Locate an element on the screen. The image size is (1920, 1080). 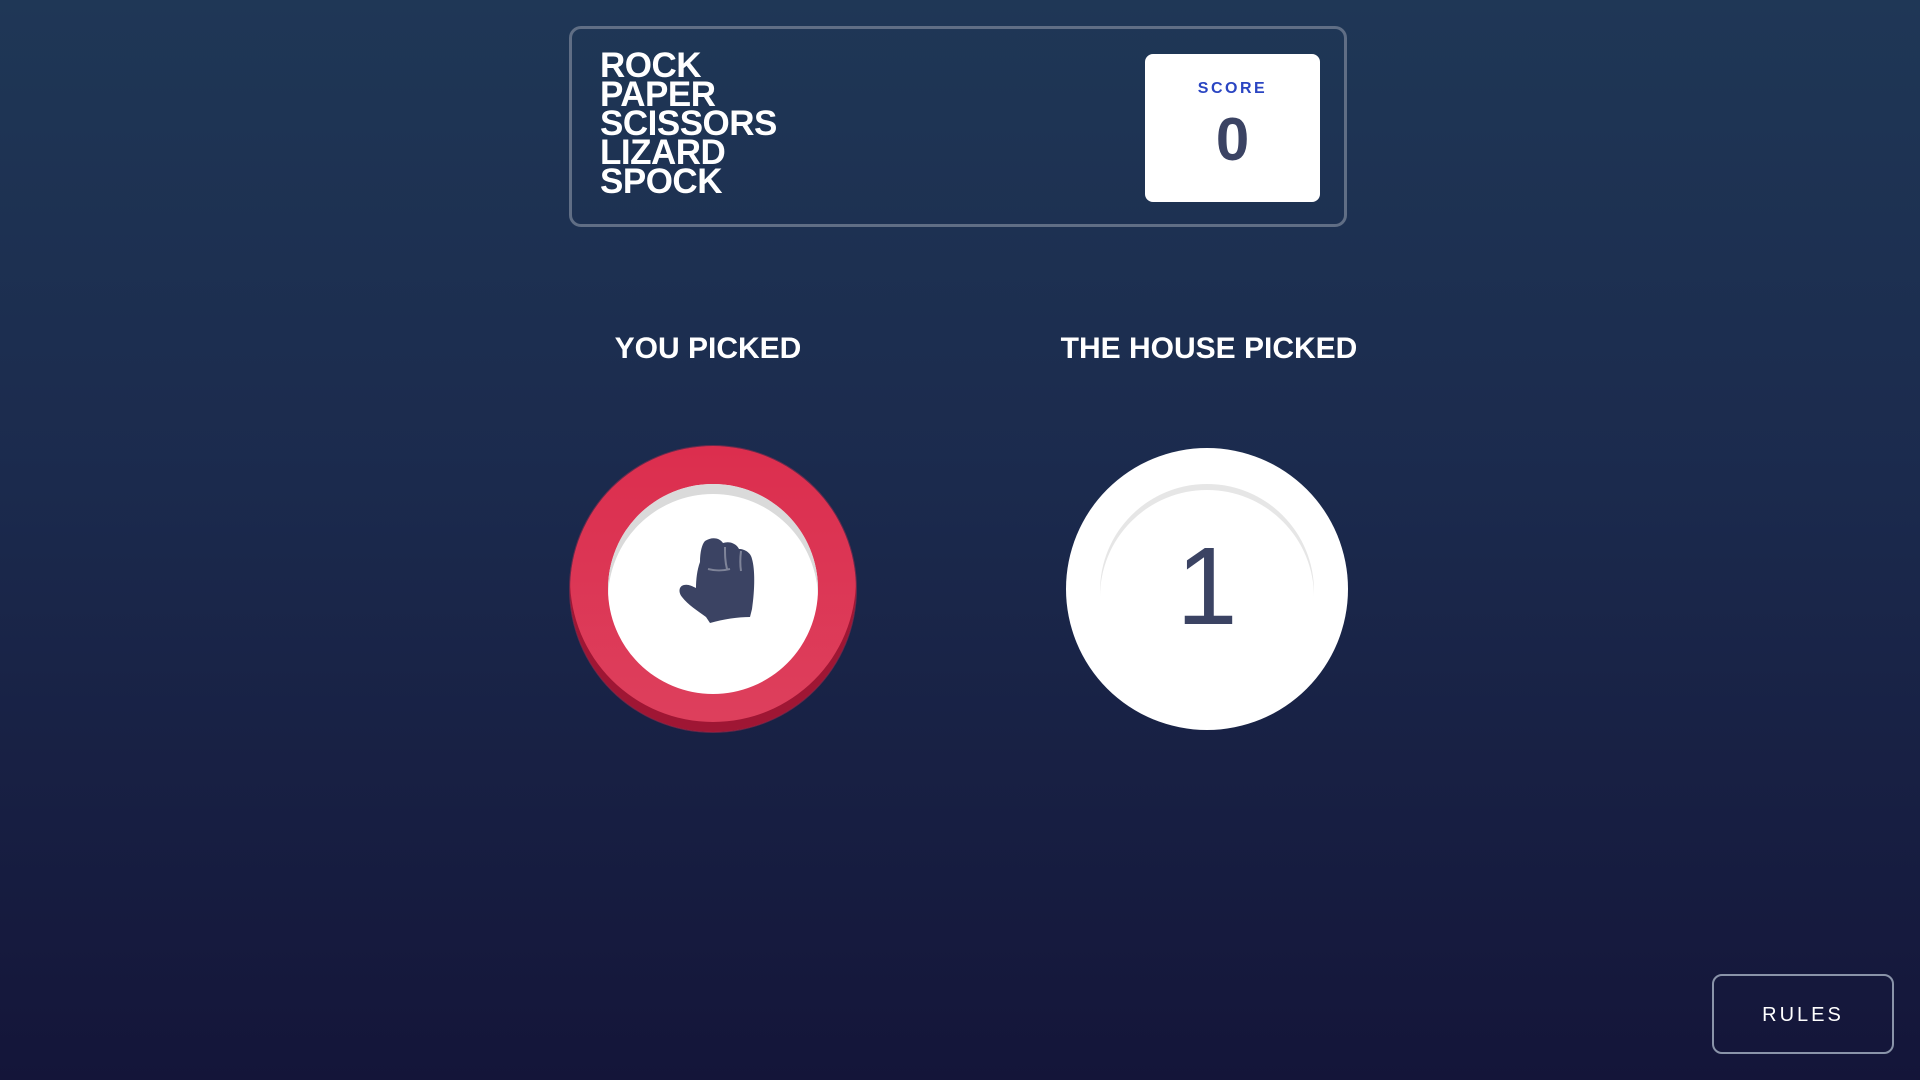
house-countdown: 1 is located at coordinates (1207, 586).